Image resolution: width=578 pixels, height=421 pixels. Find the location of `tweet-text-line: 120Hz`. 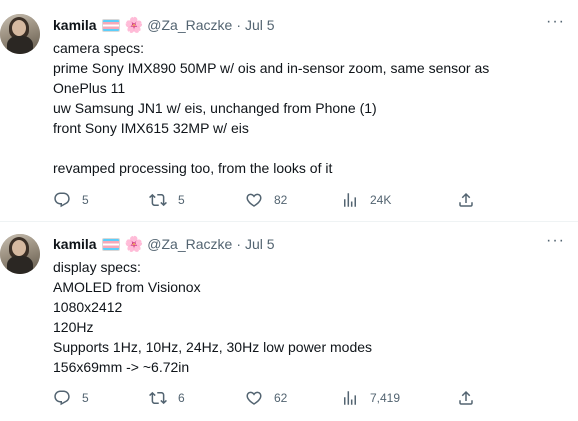

tweet-text-line: 120Hz is located at coordinates (73, 327).